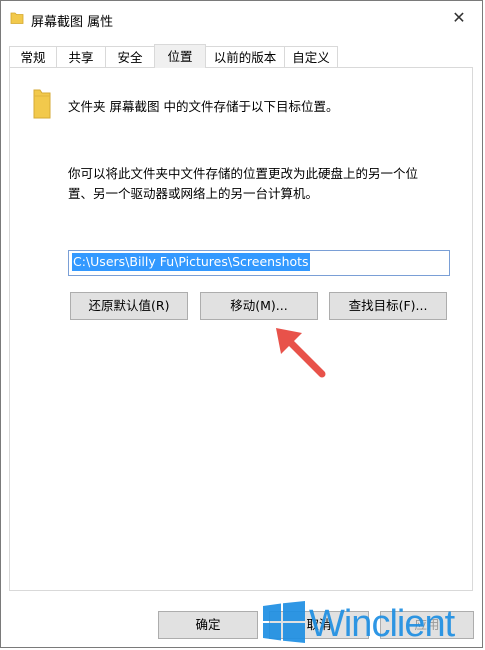 Image resolution: width=485 pixels, height=650 pixels. What do you see at coordinates (284, 622) in the screenshot?
I see `windows-logo-icon` at bounding box center [284, 622].